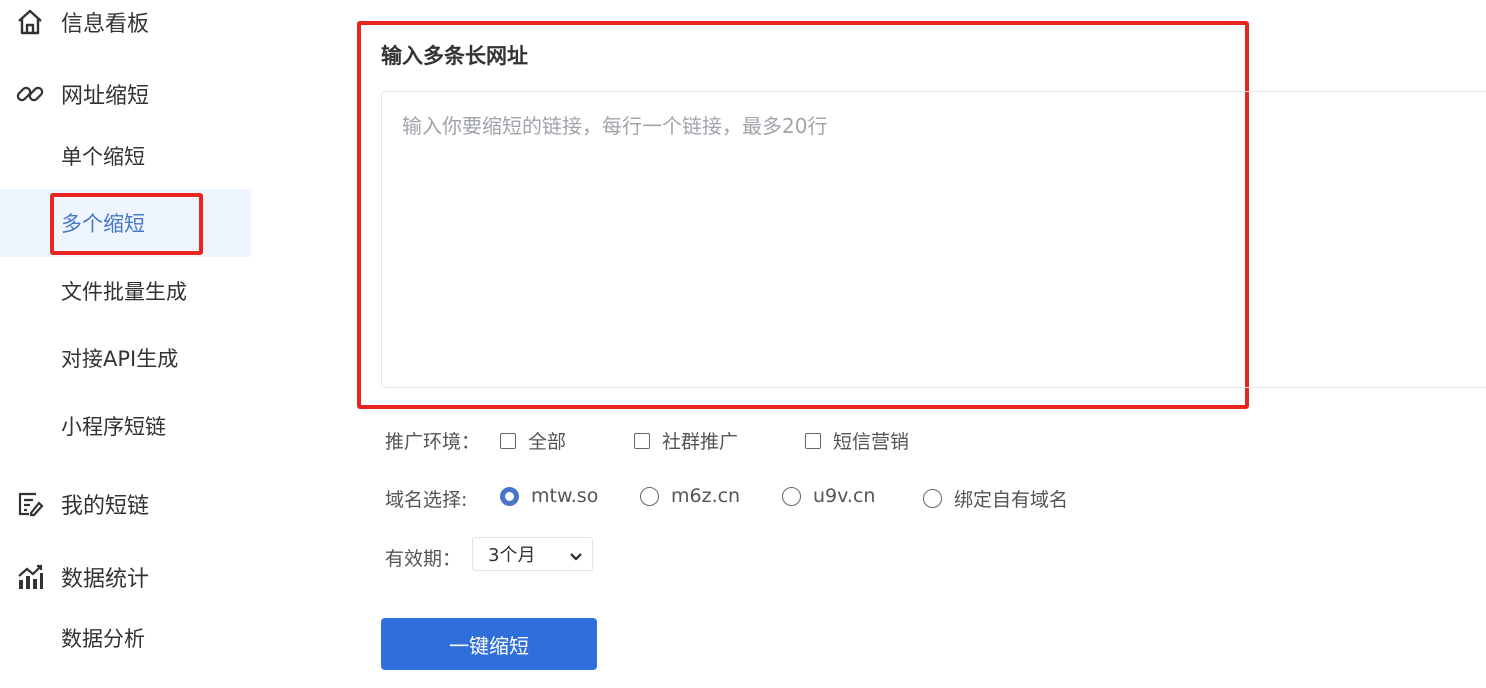  I want to click on validity-select: 3个月, so click(532, 554).